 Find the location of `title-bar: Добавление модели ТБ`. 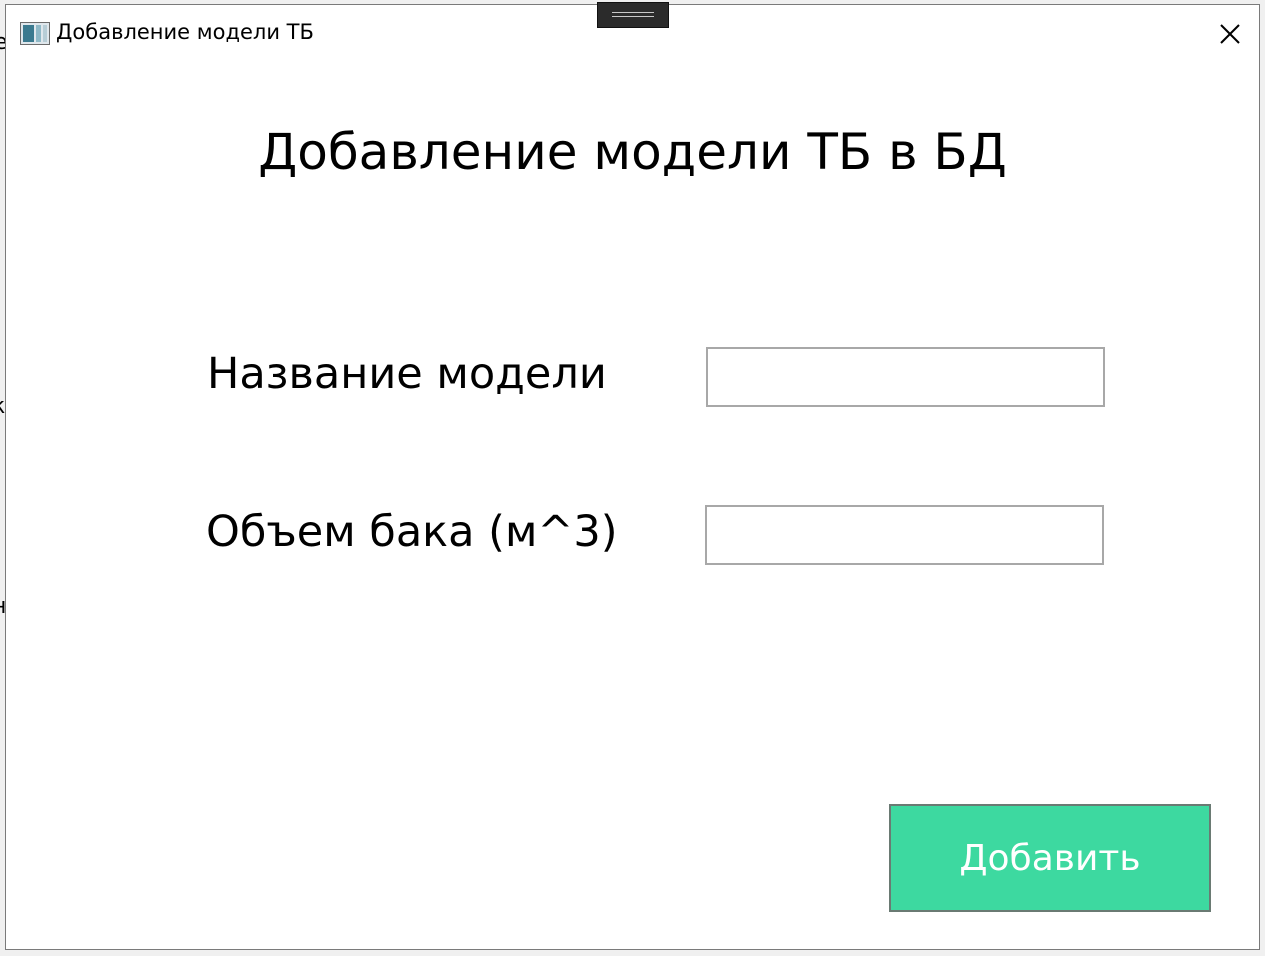

title-bar: Добавление модели ТБ is located at coordinates (632, 32).